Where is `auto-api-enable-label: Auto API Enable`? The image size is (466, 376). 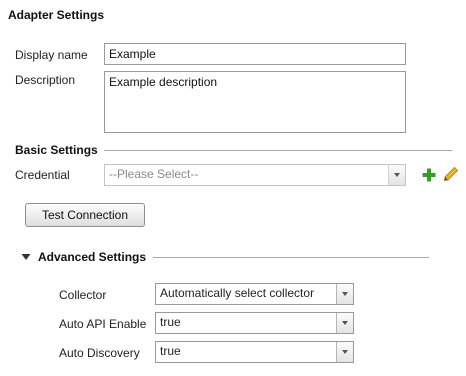 auto-api-enable-label: Auto API Enable is located at coordinates (103, 324).